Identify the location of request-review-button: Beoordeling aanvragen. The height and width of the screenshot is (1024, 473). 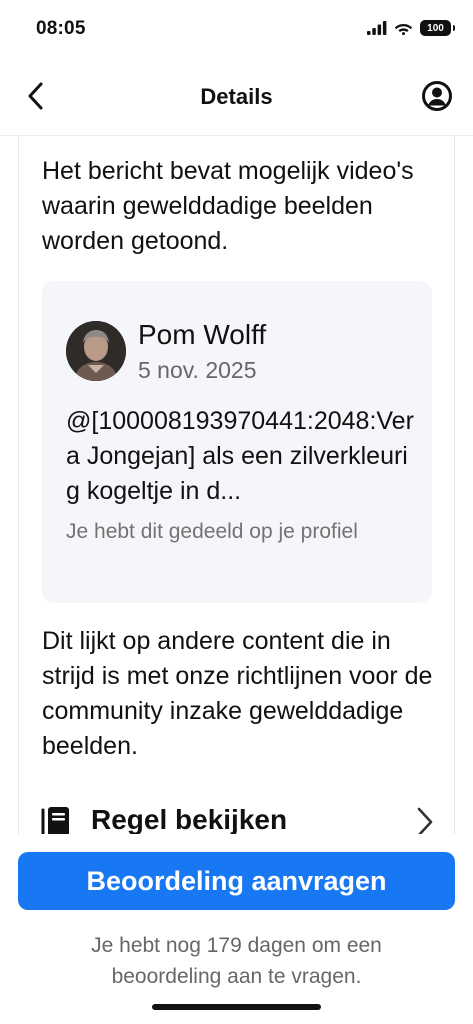
(236, 881).